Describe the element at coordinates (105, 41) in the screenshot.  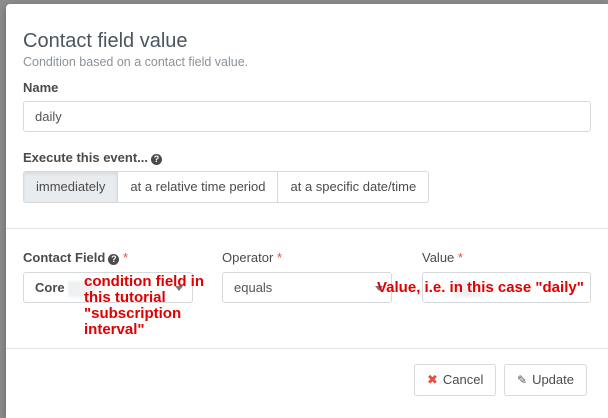
I see `modal-title: Contact field value` at that location.